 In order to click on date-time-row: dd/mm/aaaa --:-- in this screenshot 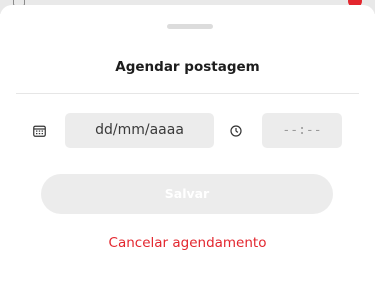, I will do `click(187, 131)`.